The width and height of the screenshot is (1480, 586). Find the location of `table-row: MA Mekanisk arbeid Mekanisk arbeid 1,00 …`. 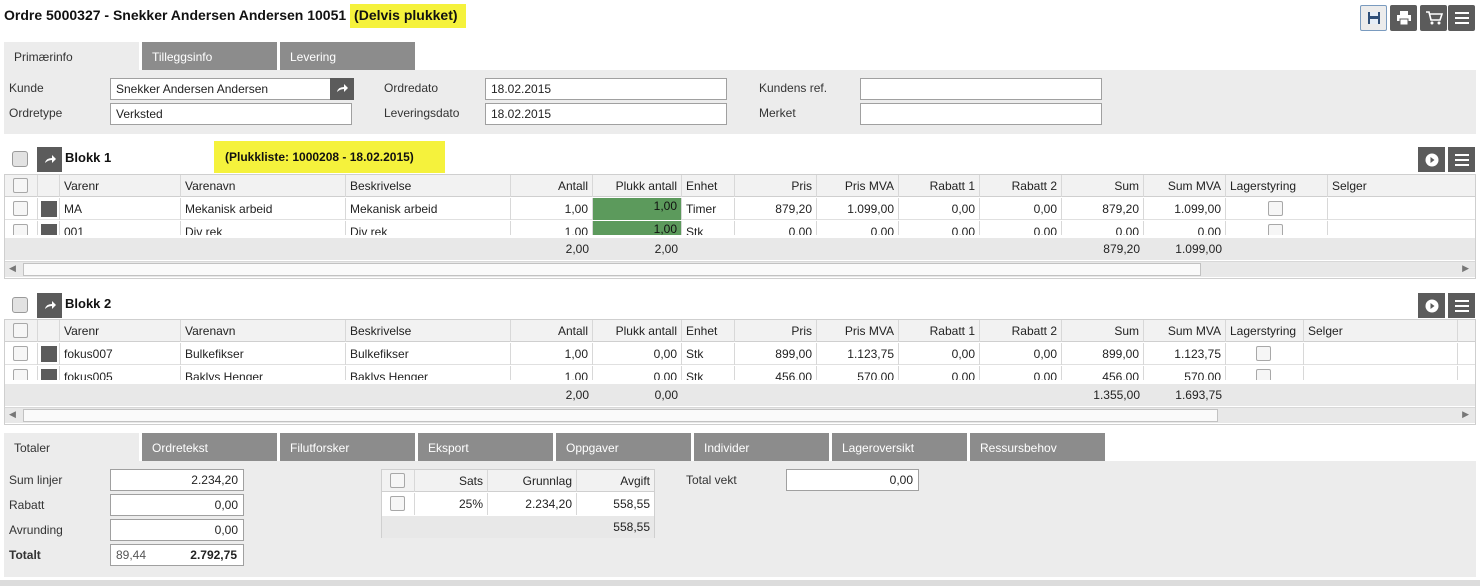

table-row: MA Mekanisk arbeid Mekanisk arbeid 1,00 … is located at coordinates (740, 209).